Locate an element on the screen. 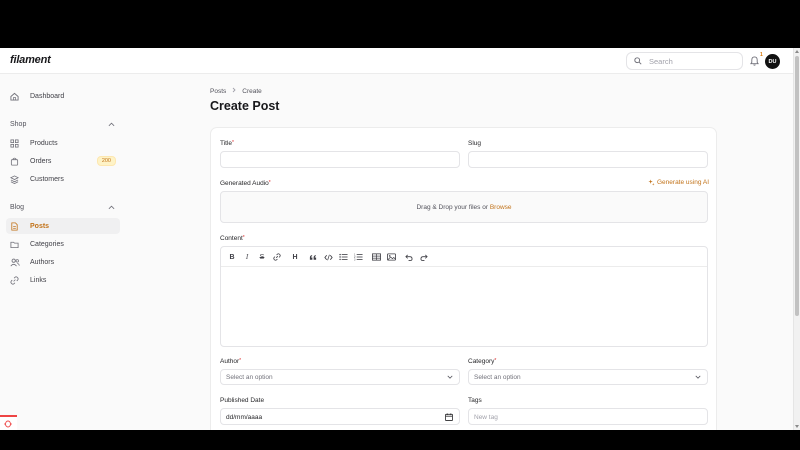 The height and width of the screenshot is (450, 800). published-date-value: dd/mm/aaaa is located at coordinates (244, 417).